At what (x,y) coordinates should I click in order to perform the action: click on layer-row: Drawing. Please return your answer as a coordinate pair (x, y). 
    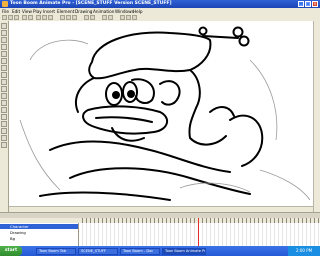
    Looking at the image, I should click on (39, 232).